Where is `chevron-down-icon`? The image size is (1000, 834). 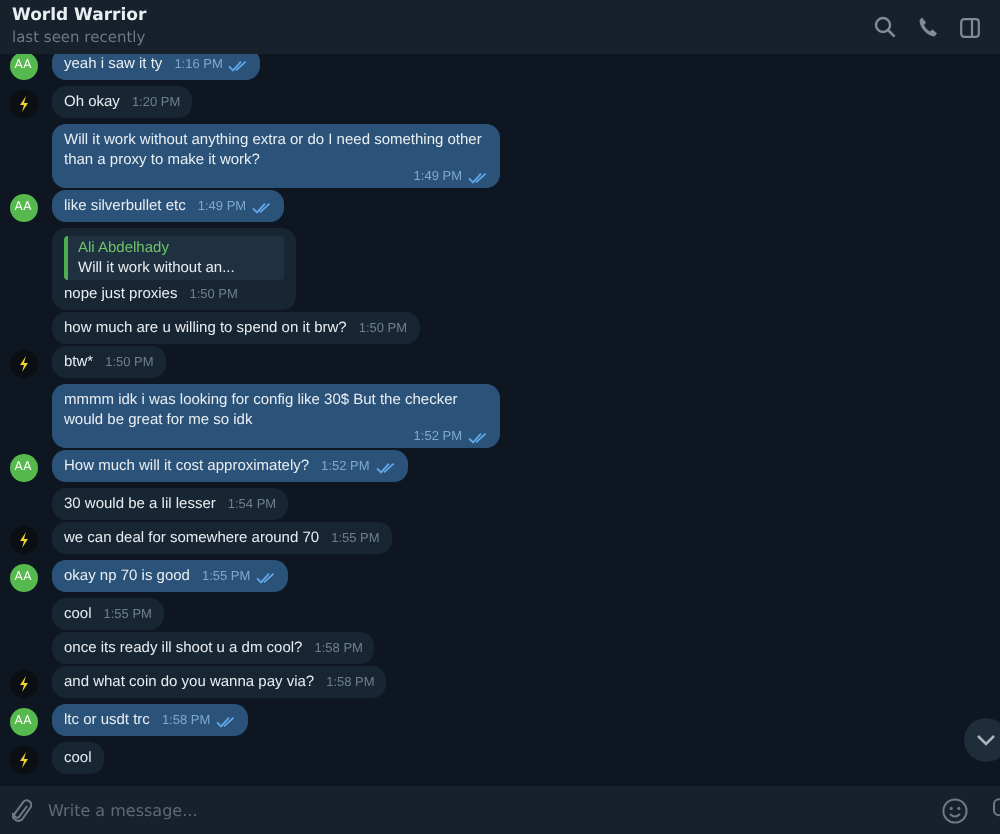
chevron-down-icon is located at coordinates (986, 740).